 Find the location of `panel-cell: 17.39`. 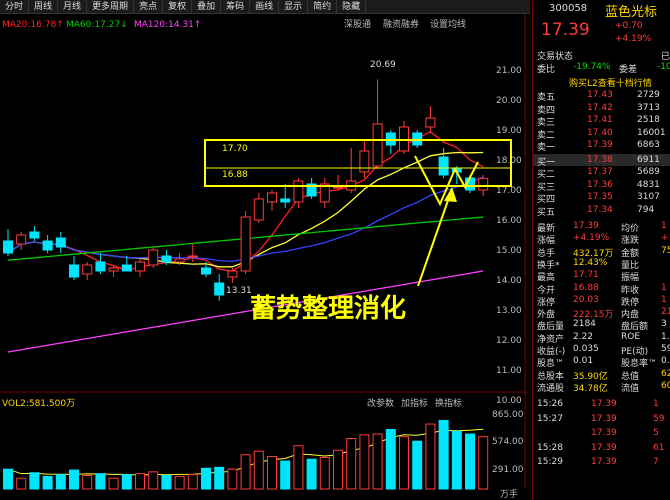

panel-cell: 17.39 is located at coordinates (604, 433).